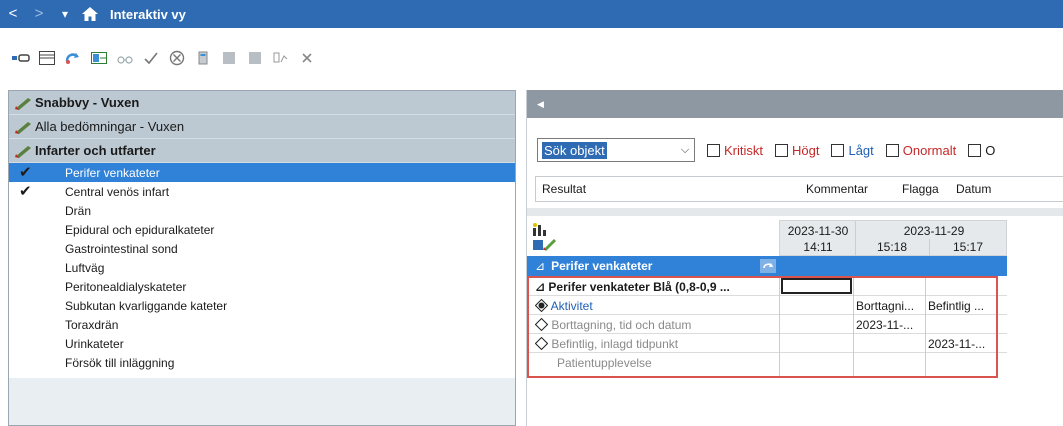 The height and width of the screenshot is (426, 1063). Describe the element at coordinates (262, 127) in the screenshot. I see `group-alla-bedomningar: Alla bedömningar - Vuxen` at that location.